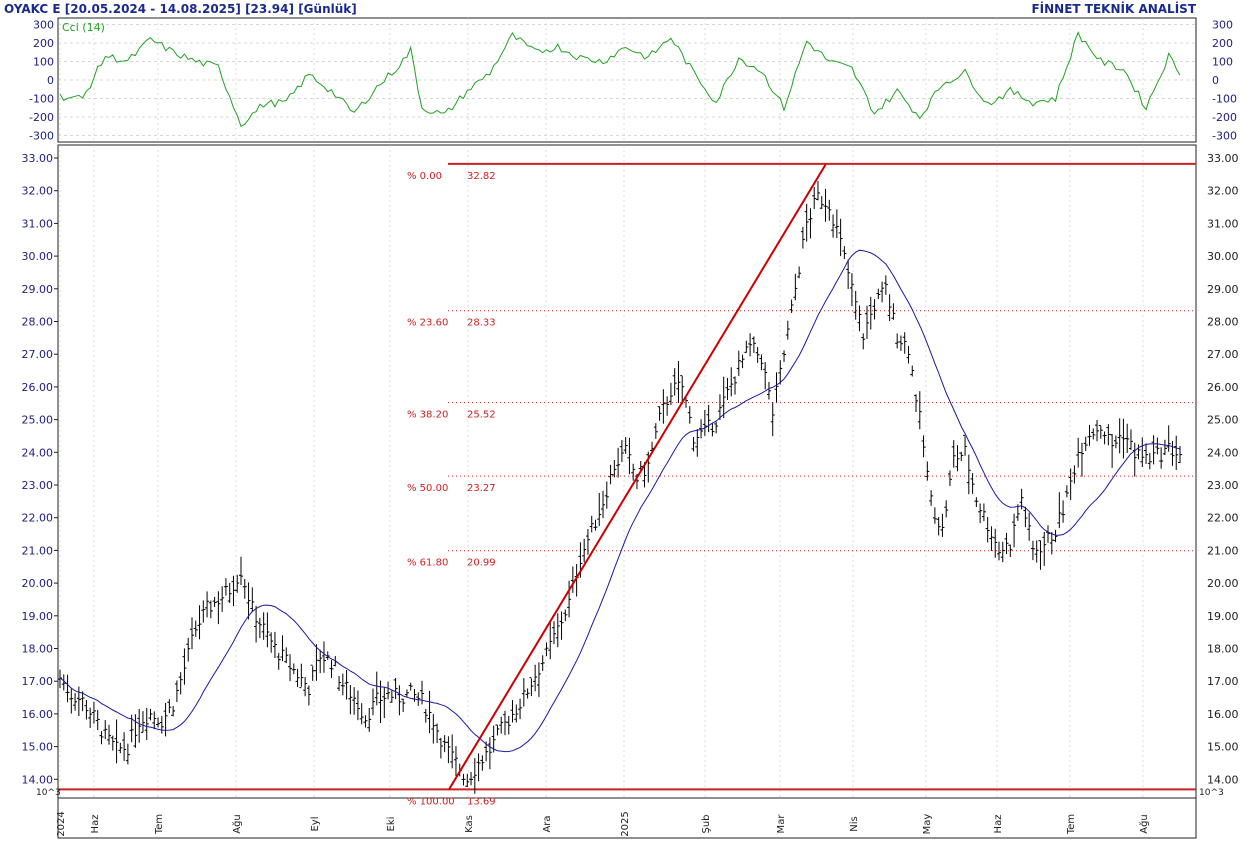 Image resolution: width=1251 pixels, height=841 pixels. Describe the element at coordinates (1224, 117) in the screenshot. I see `cci-ytick-right: -200` at that location.